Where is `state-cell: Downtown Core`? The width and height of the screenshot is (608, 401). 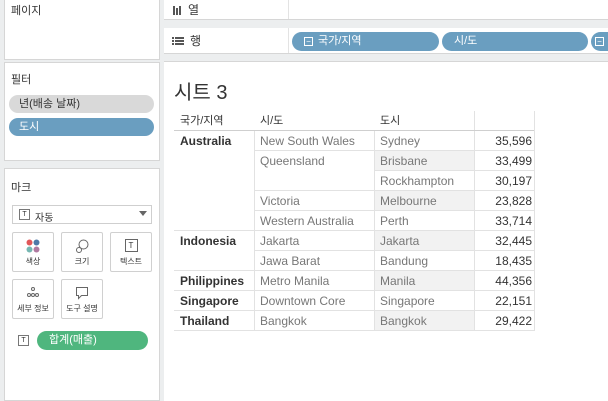 state-cell: Downtown Core is located at coordinates (302, 301).